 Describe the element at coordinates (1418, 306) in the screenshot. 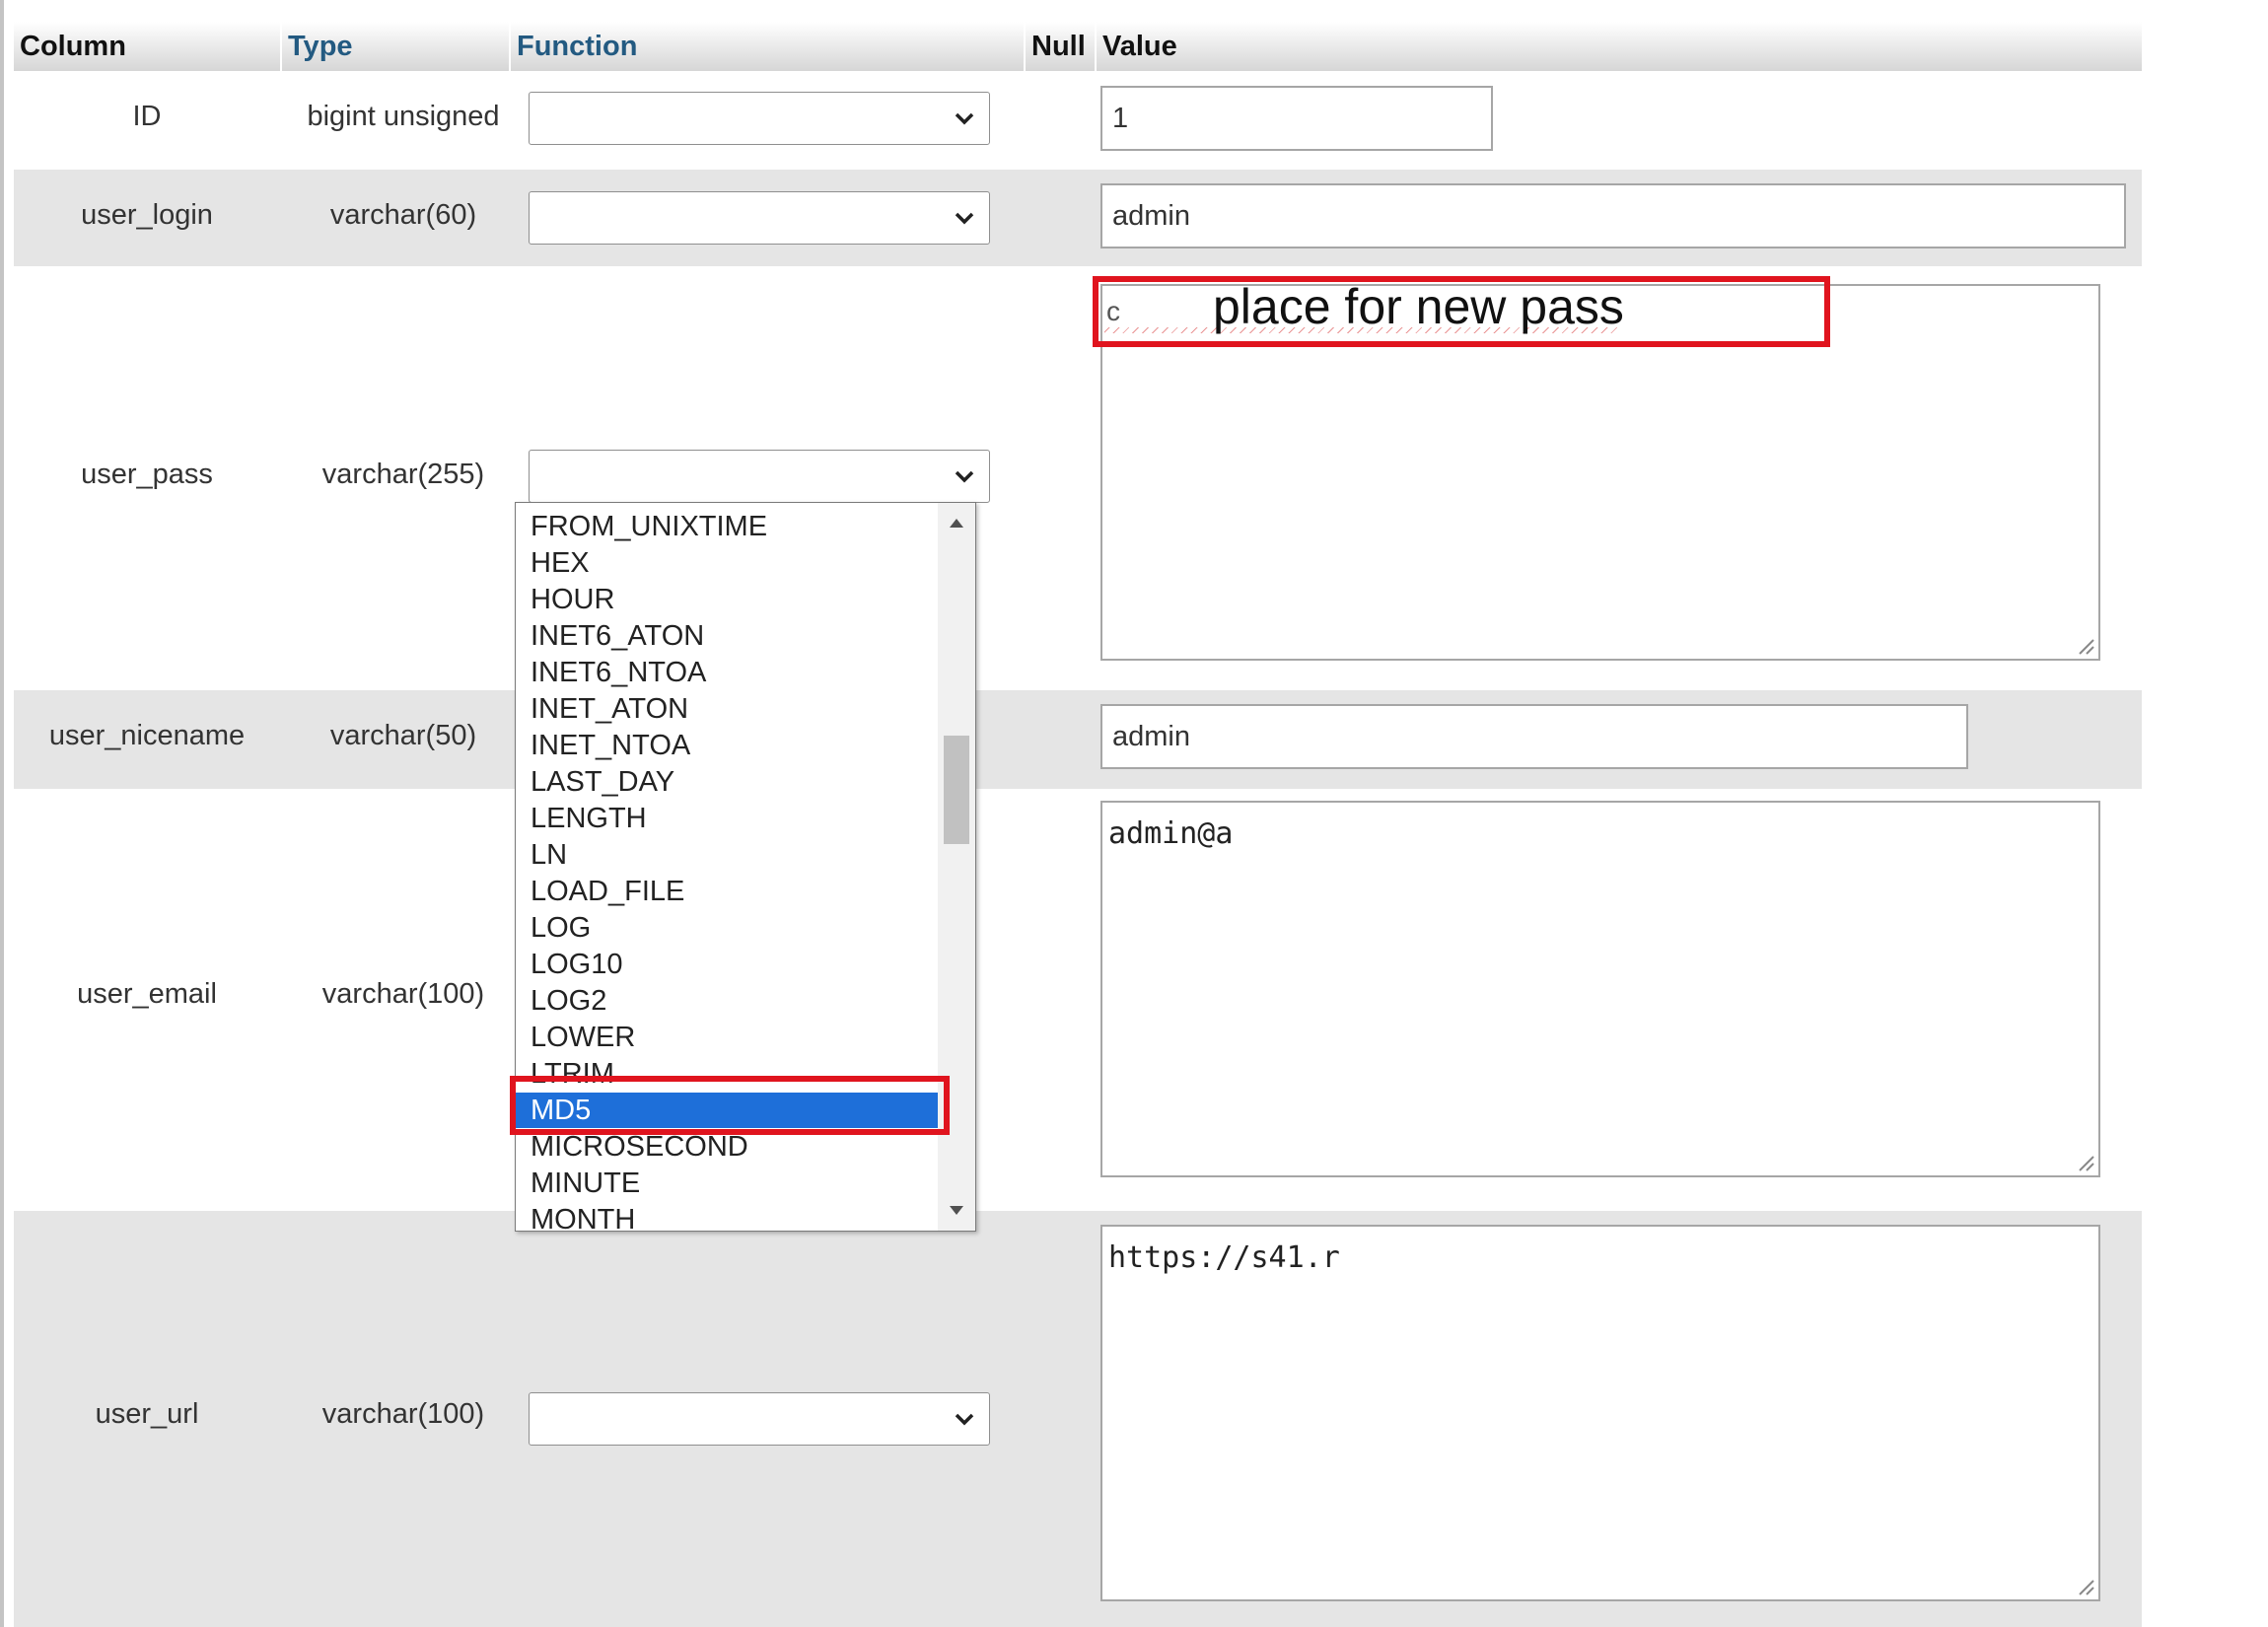

I see `annotation-text: place for new pass` at that location.